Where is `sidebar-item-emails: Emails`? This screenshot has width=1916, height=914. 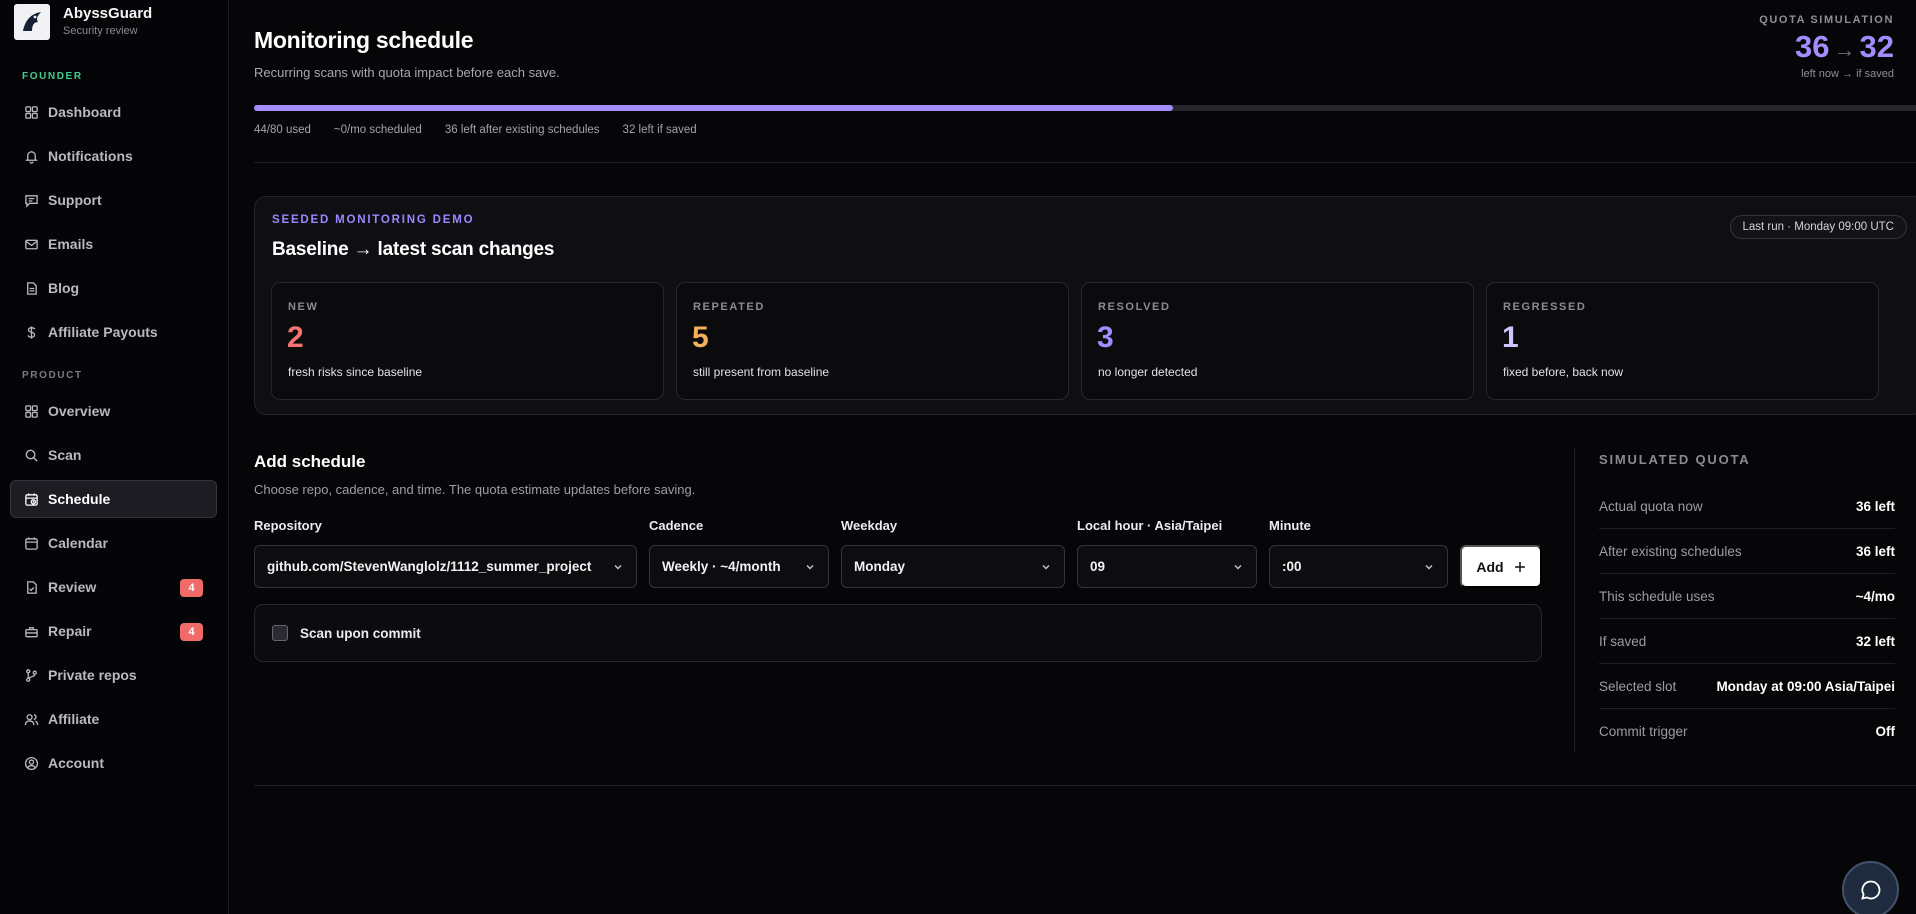 sidebar-item-emails: Emails is located at coordinates (113, 244).